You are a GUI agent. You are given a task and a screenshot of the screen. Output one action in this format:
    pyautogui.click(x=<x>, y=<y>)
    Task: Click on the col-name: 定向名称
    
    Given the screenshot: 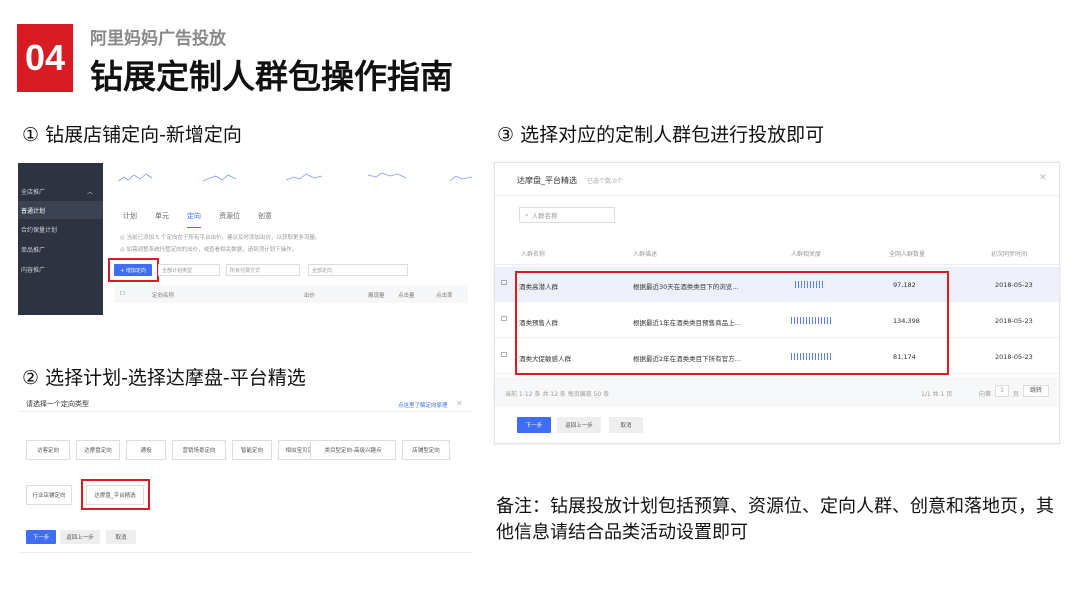 What is the action you would take?
    pyautogui.click(x=163, y=296)
    